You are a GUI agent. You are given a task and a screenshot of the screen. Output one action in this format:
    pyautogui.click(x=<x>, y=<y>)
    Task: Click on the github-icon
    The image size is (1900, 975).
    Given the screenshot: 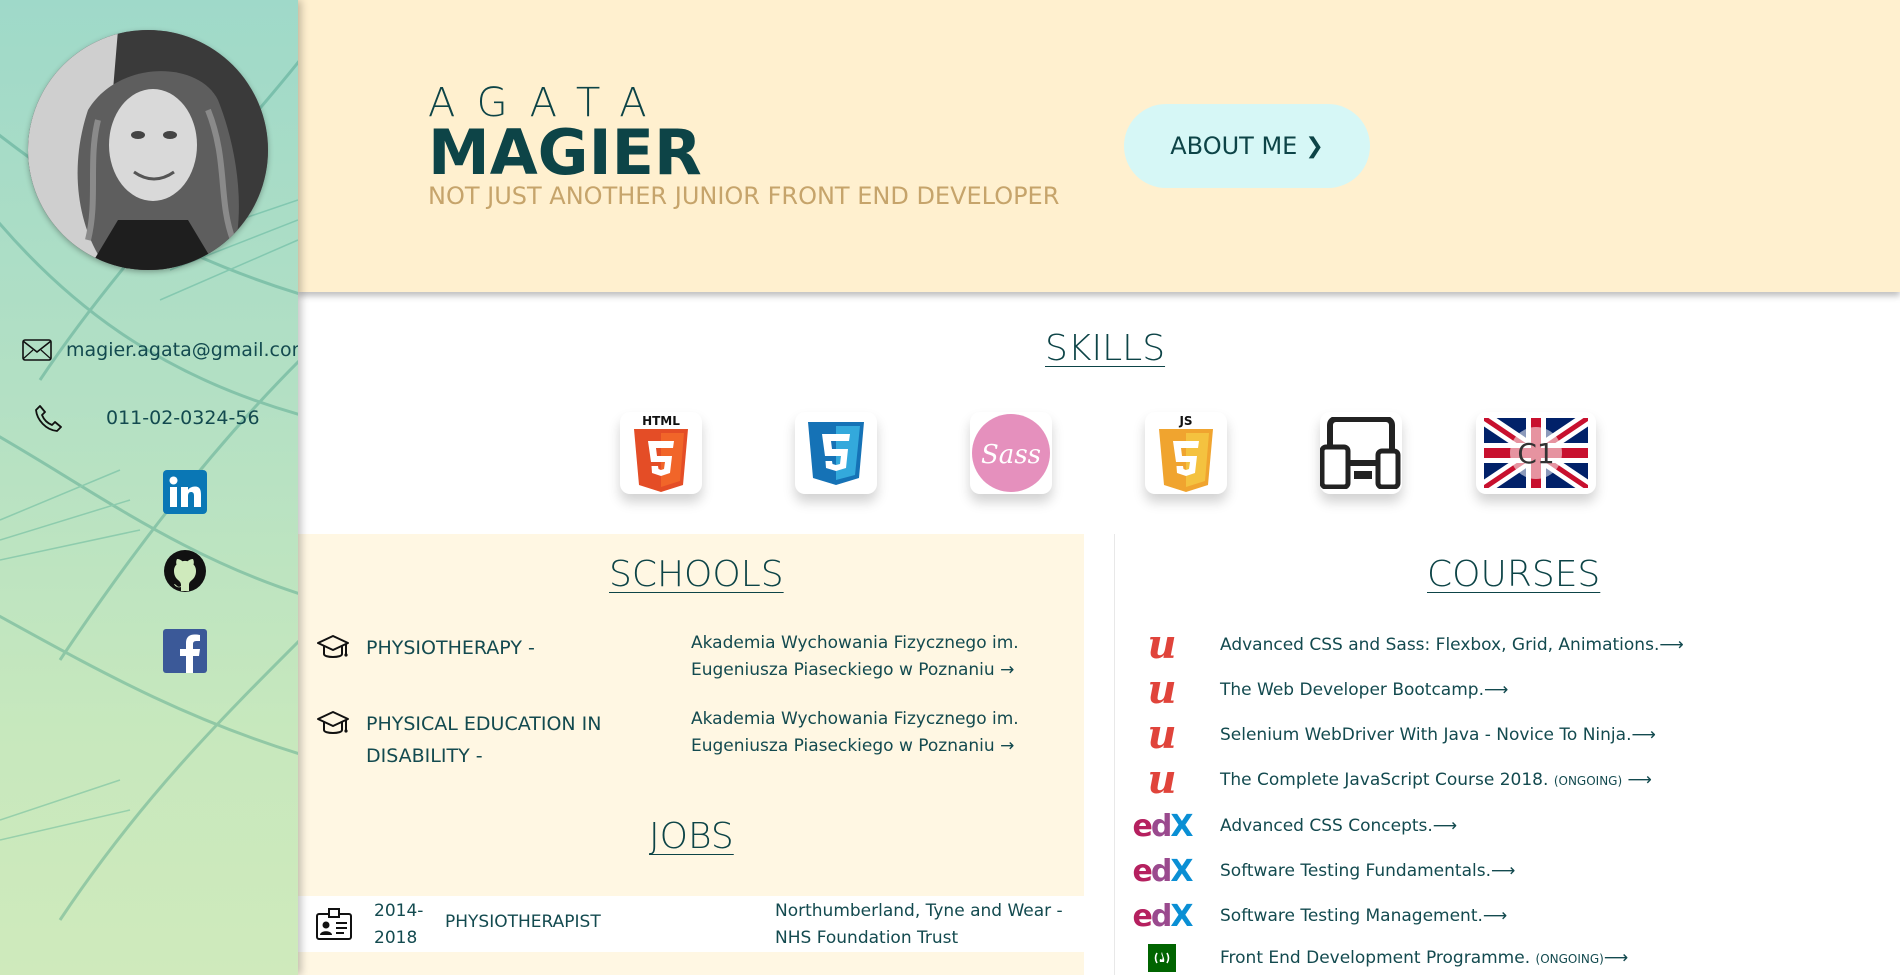 What is the action you would take?
    pyautogui.click(x=185, y=571)
    